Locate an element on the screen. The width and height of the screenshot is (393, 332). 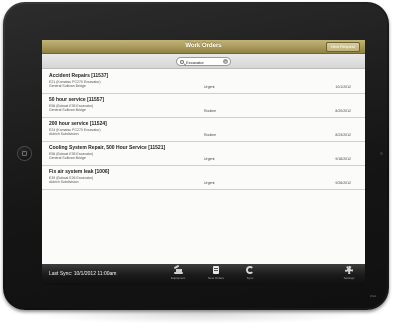
new-request-button: New Request is located at coordinates (342, 47).